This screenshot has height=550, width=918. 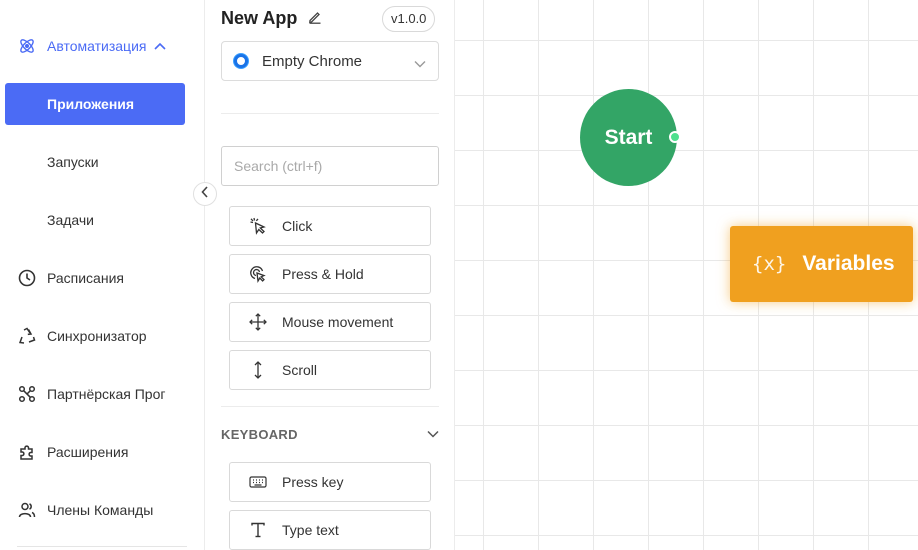 I want to click on text-icon, so click(x=258, y=530).